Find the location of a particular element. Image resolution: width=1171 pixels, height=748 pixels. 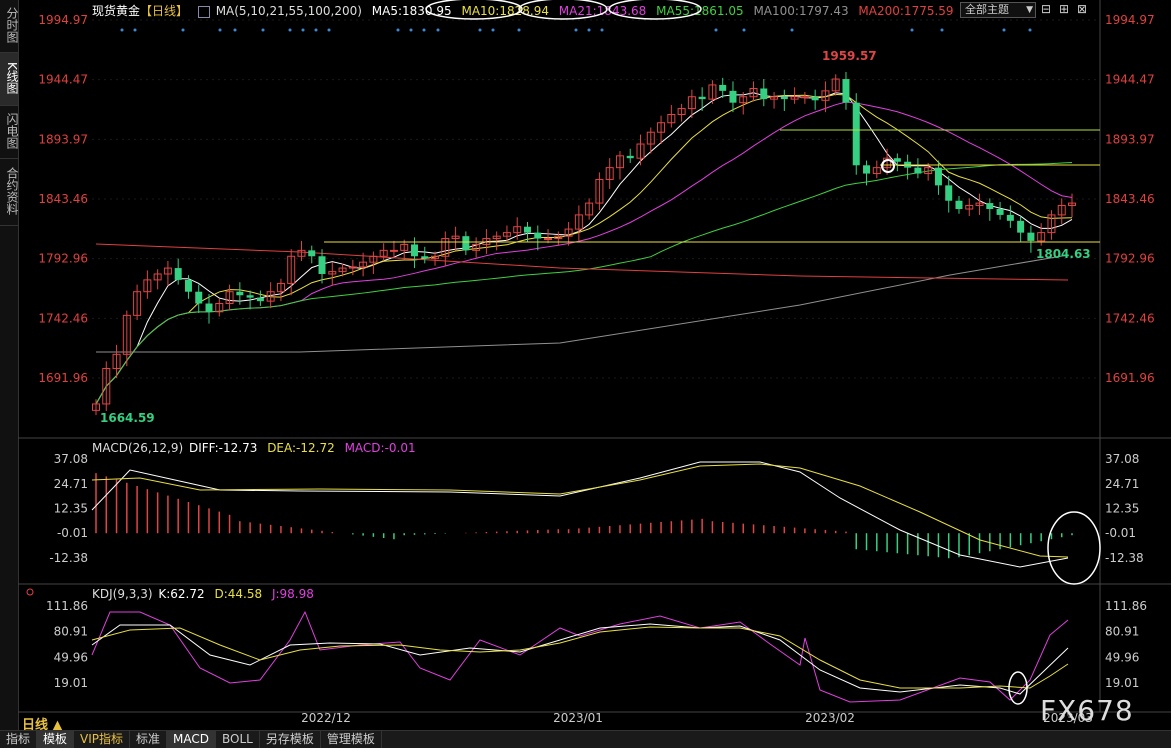

macd-value: MACD:-0.01 is located at coordinates (380, 448).